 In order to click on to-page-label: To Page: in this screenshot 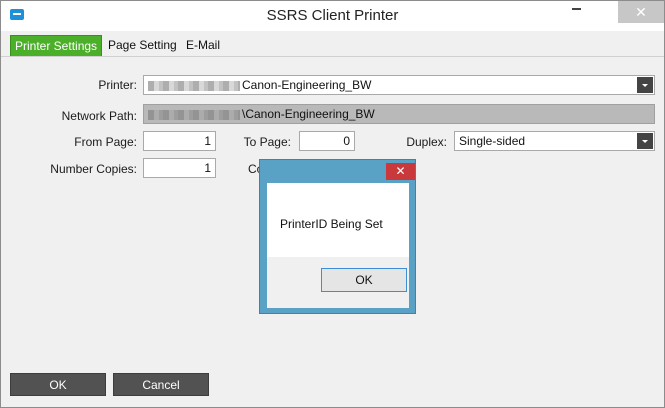, I will do `click(267, 142)`.